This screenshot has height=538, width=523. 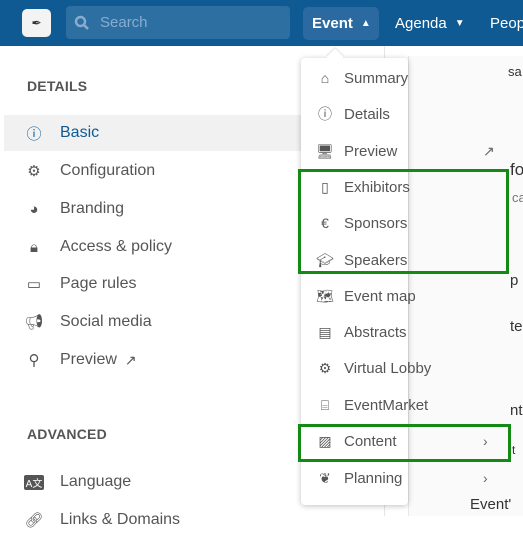 What do you see at coordinates (373, 478) in the screenshot?
I see `label: Planning` at bounding box center [373, 478].